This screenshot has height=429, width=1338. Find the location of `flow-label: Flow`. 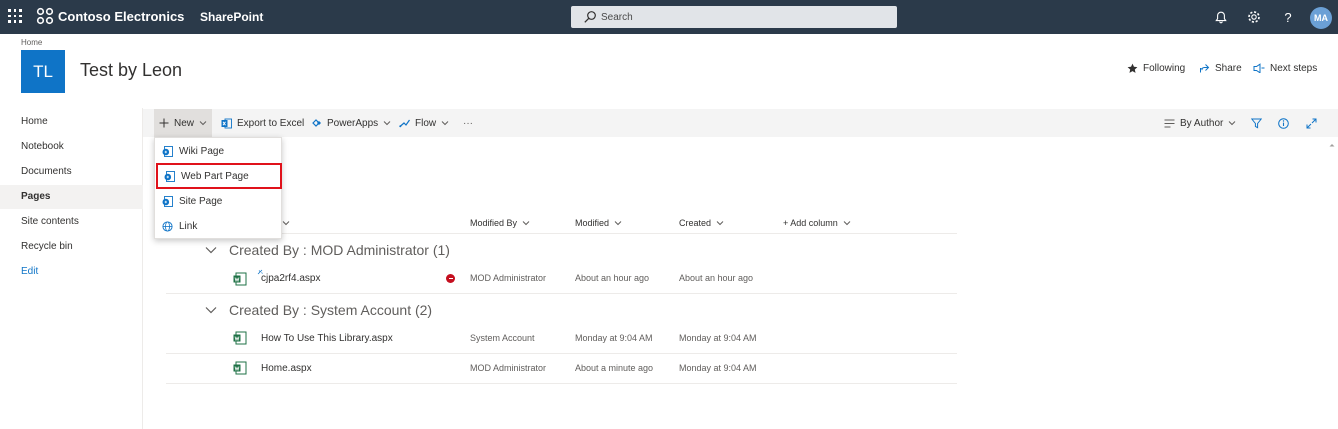

flow-label: Flow is located at coordinates (426, 123).